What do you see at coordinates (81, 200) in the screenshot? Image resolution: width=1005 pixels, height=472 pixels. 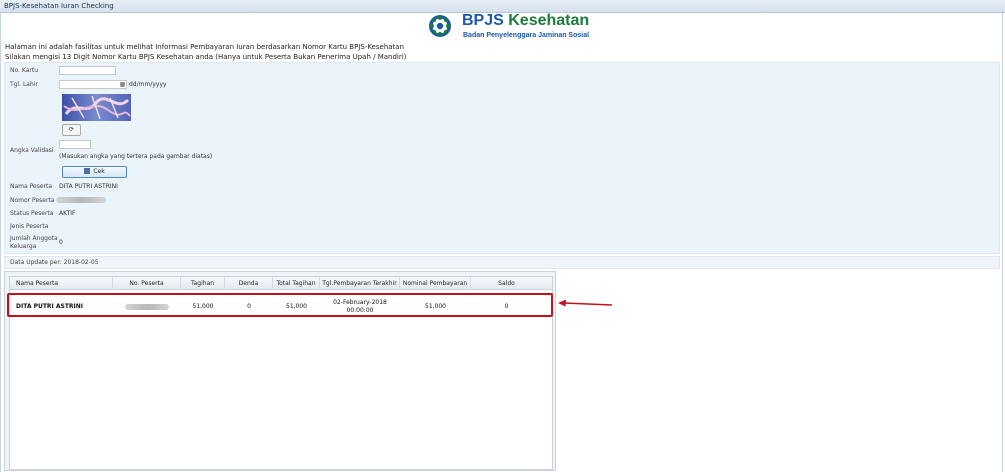 I see `nomor-peserta-redacted` at bounding box center [81, 200].